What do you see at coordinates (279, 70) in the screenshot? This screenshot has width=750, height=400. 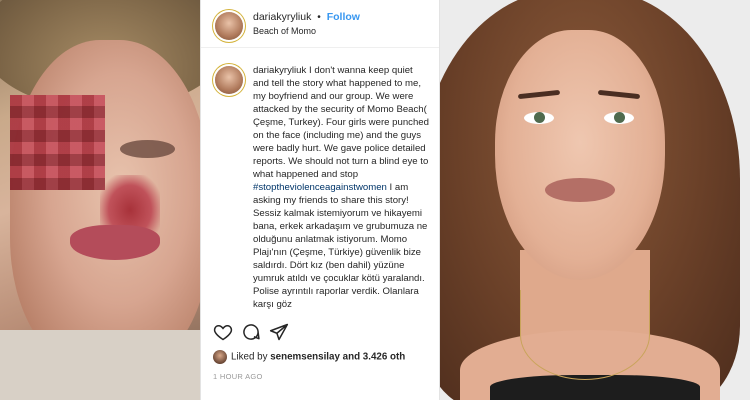 I see `caption-username: dariakyryliuk` at bounding box center [279, 70].